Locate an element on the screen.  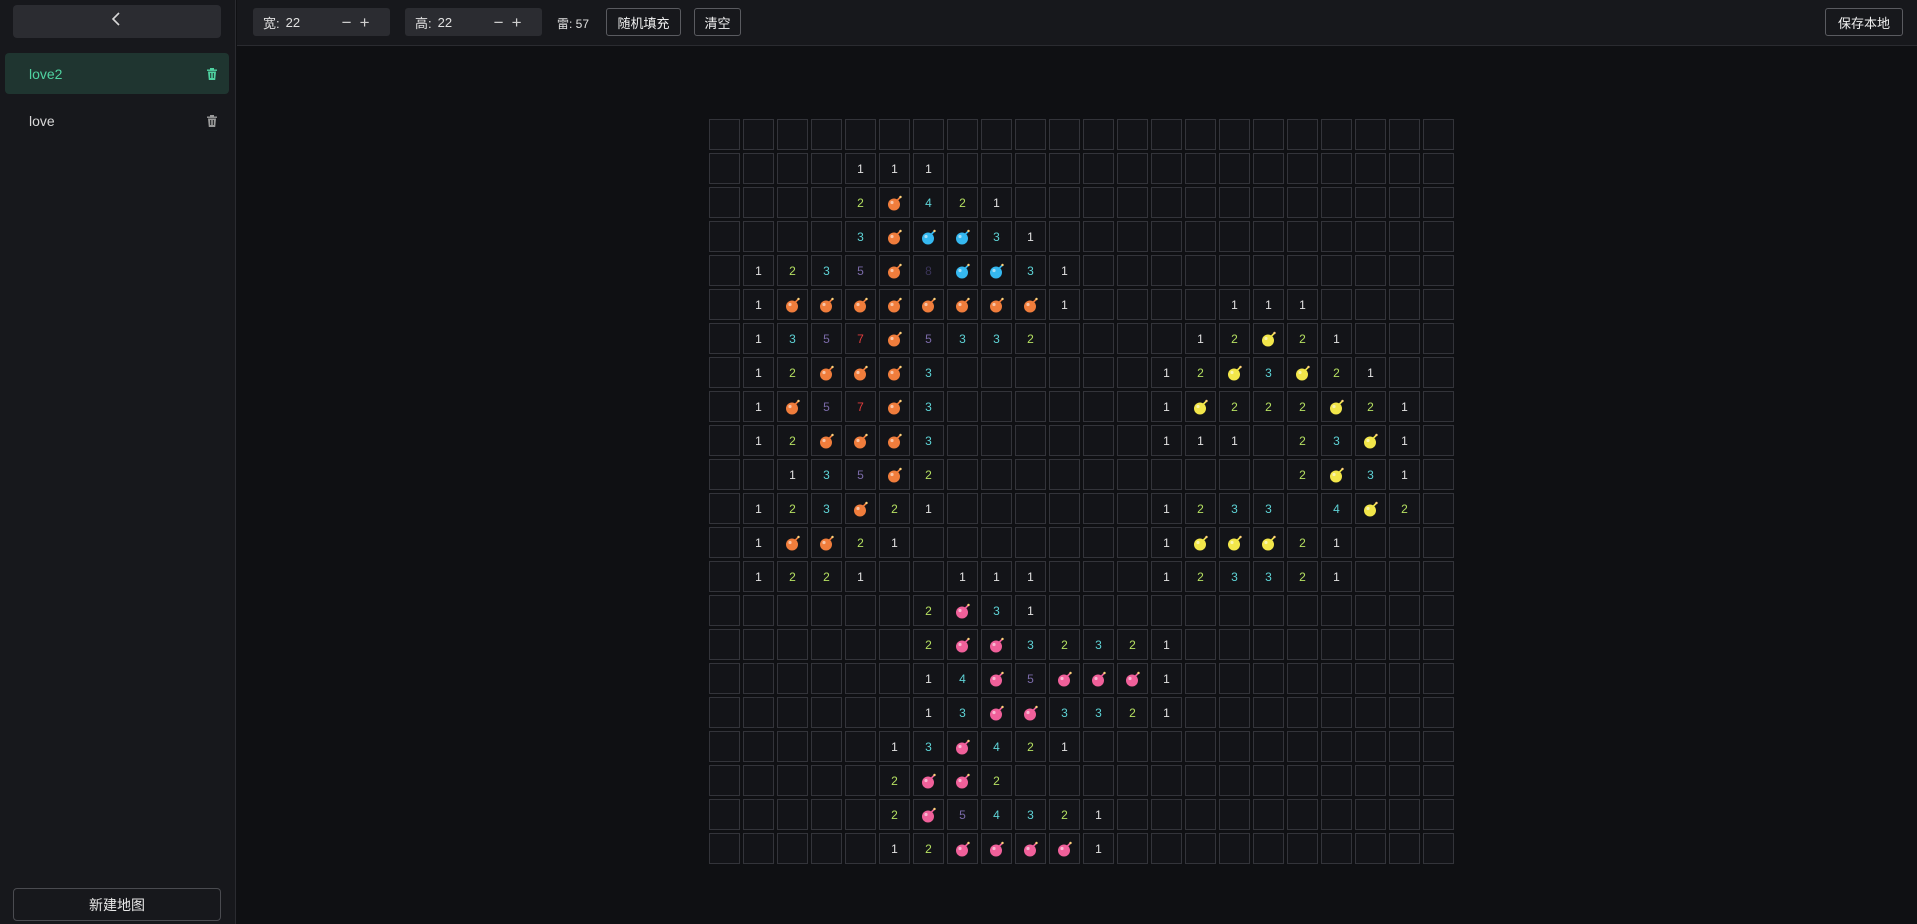
back-button is located at coordinates (117, 21).